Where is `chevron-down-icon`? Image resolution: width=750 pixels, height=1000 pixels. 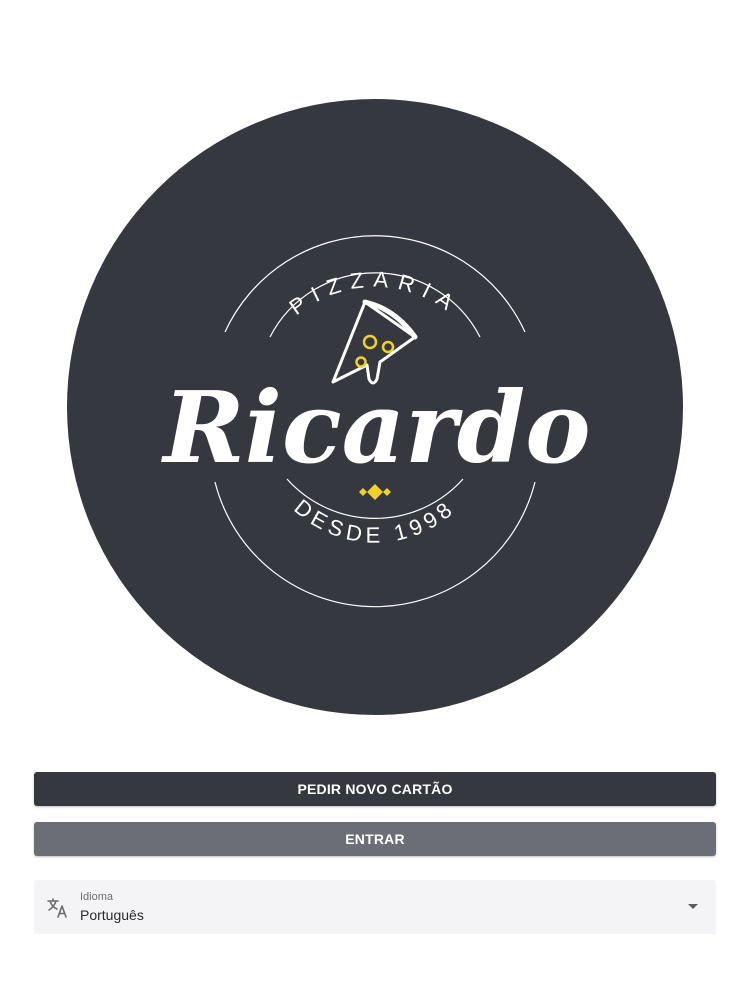 chevron-down-icon is located at coordinates (693, 906).